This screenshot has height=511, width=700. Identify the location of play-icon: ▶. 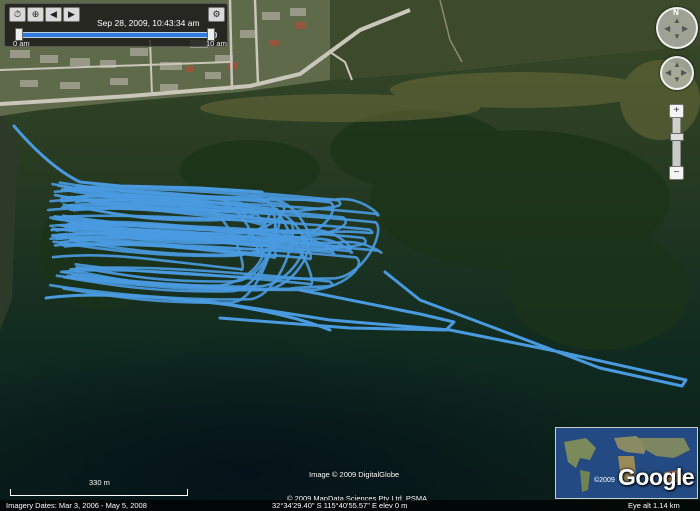
(71, 14).